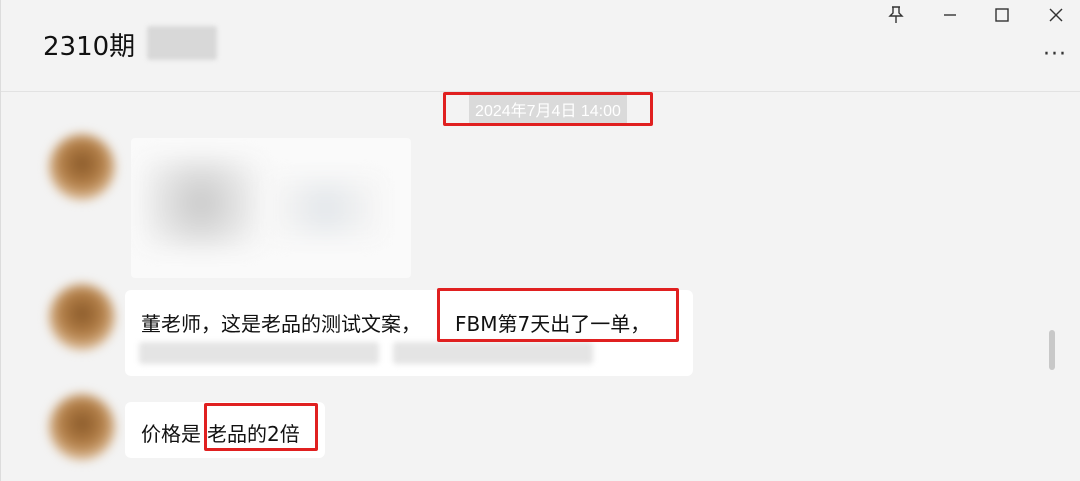 The height and width of the screenshot is (481, 1080). I want to click on scrollbar-thumb, so click(1052, 350).